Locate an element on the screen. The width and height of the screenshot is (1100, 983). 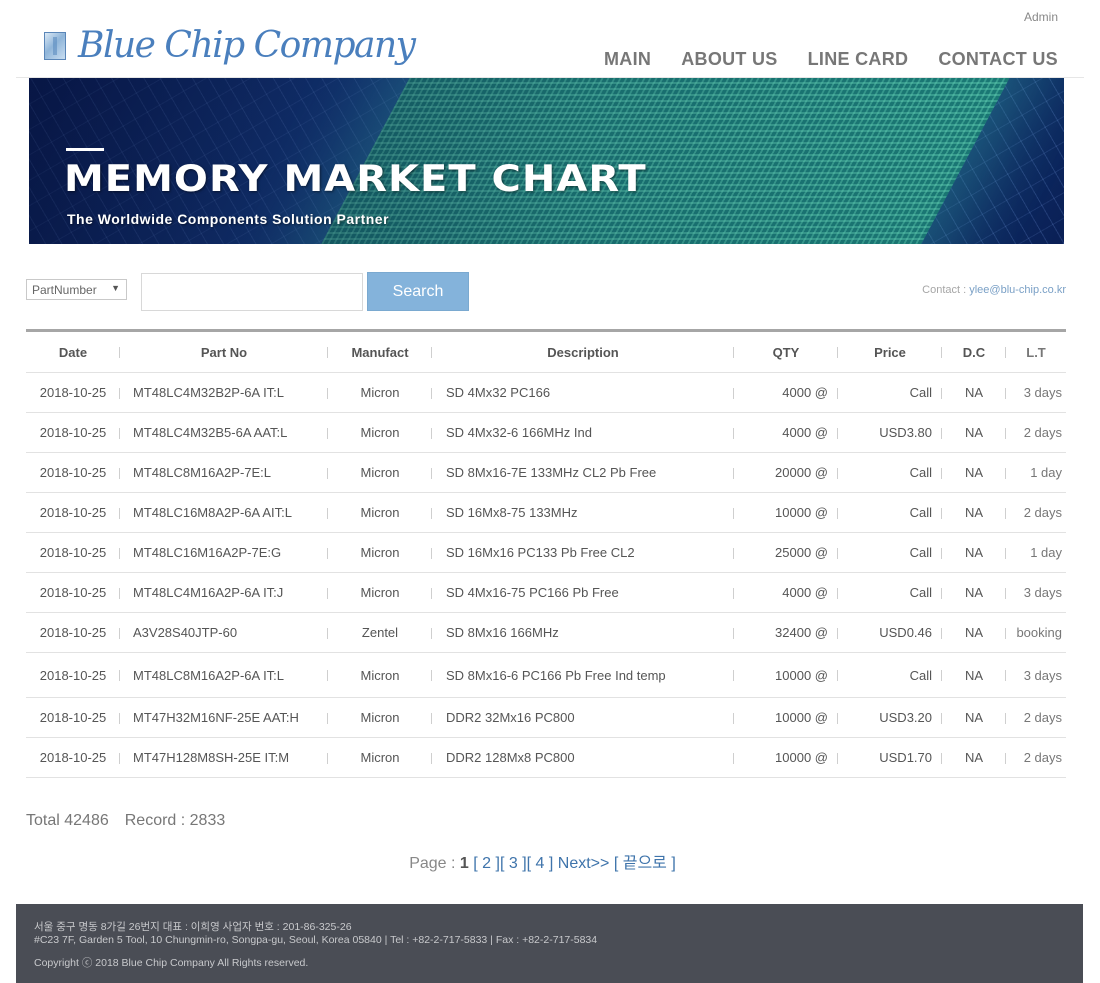
page-next-link: Next>> is located at coordinates (584, 863).